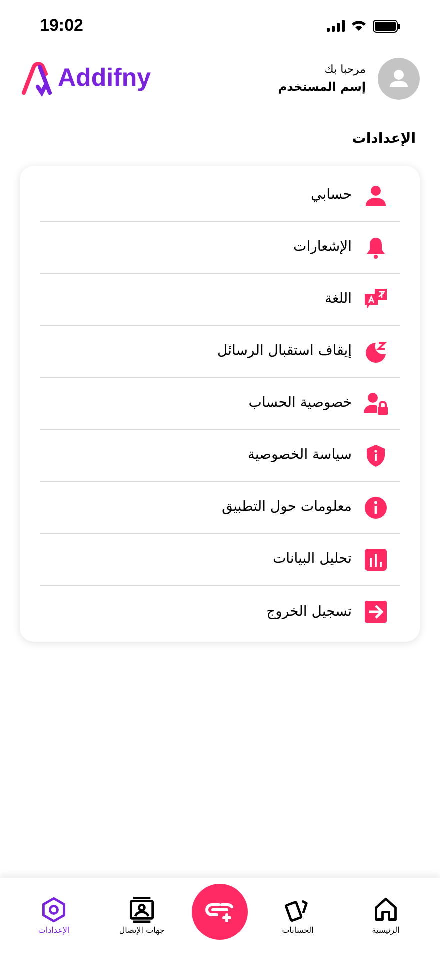 The image size is (440, 956). Describe the element at coordinates (54, 910) in the screenshot. I see `settings-icon` at that location.